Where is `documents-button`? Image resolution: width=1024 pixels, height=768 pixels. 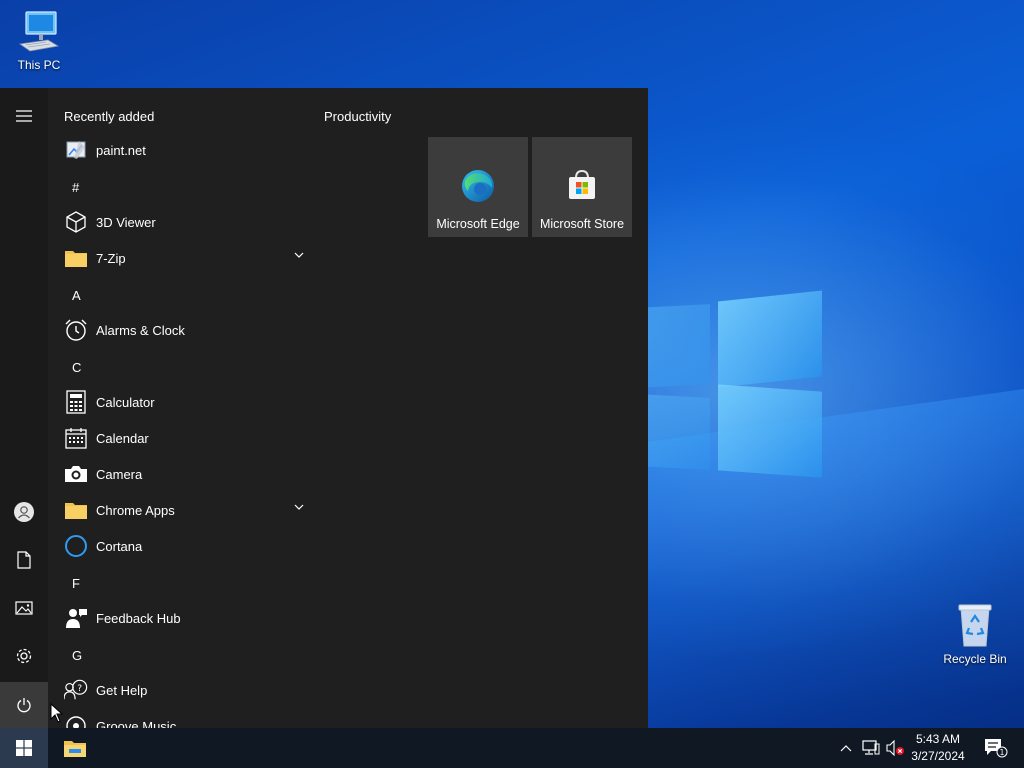 documents-button is located at coordinates (24, 560).